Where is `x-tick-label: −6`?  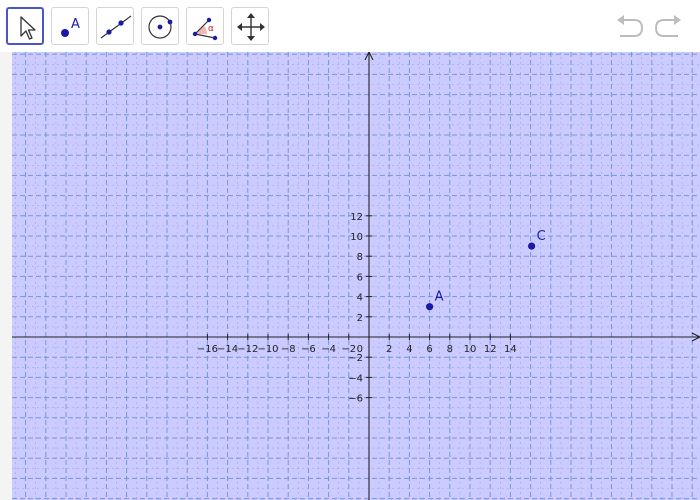 x-tick-label: −6 is located at coordinates (308, 349).